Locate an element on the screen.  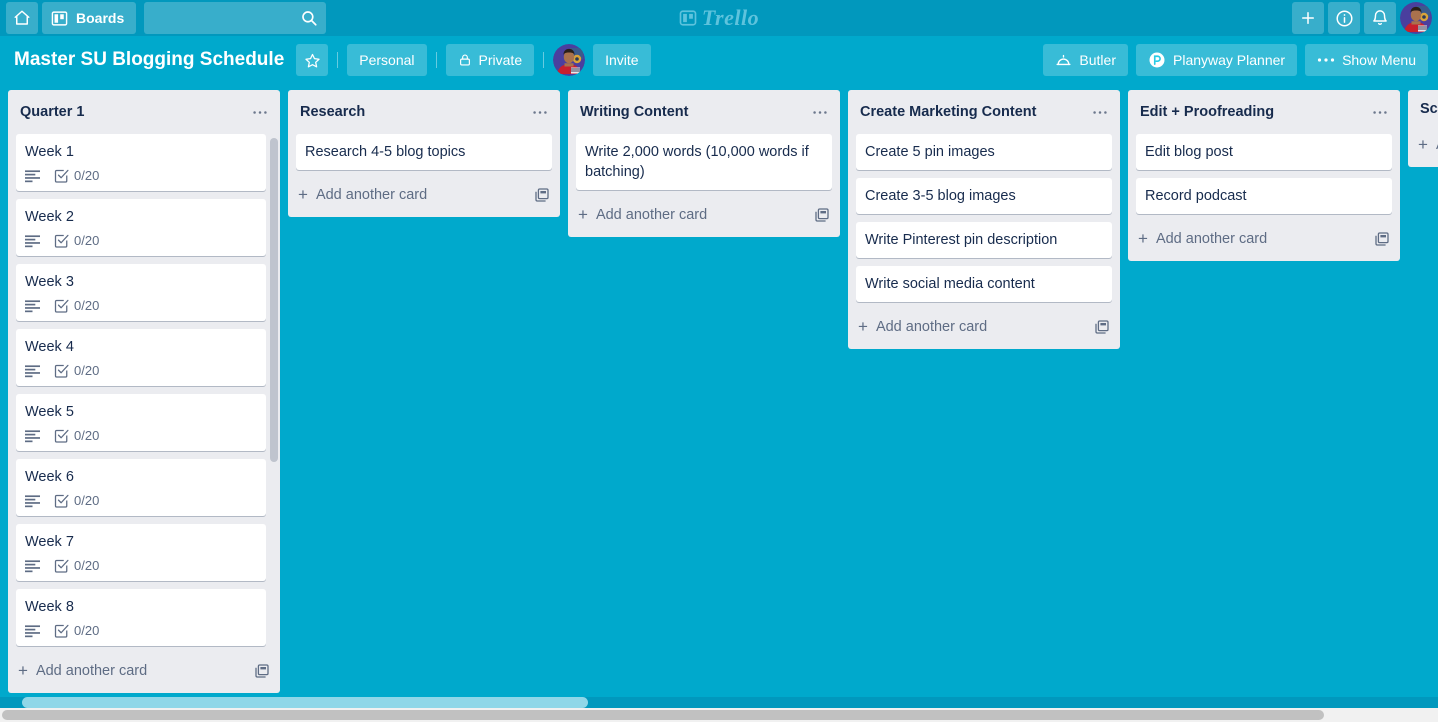
list-title: Research is located at coordinates (414, 112).